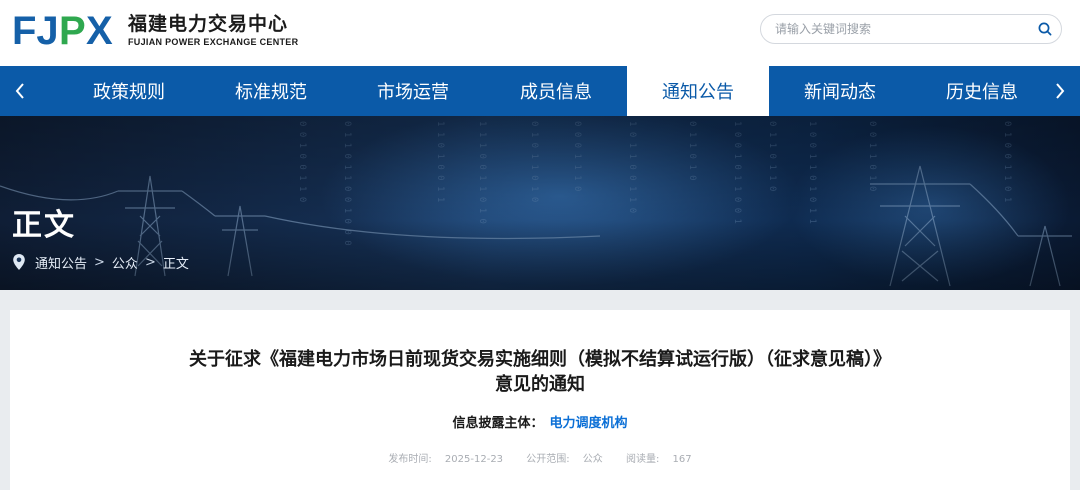 This screenshot has width=1080, height=490. What do you see at coordinates (682, 459) in the screenshot?
I see `views-count: 167` at bounding box center [682, 459].